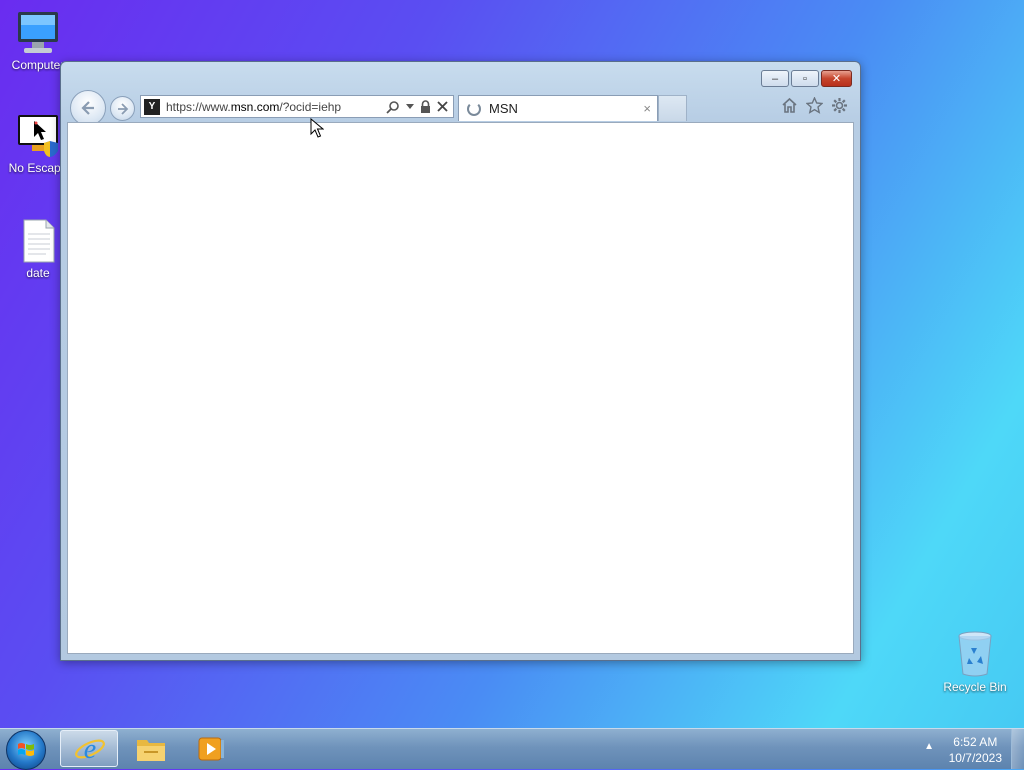 The height and width of the screenshot is (770, 1024). Describe the element at coordinates (672, 108) in the screenshot. I see `new-tab-button` at that location.